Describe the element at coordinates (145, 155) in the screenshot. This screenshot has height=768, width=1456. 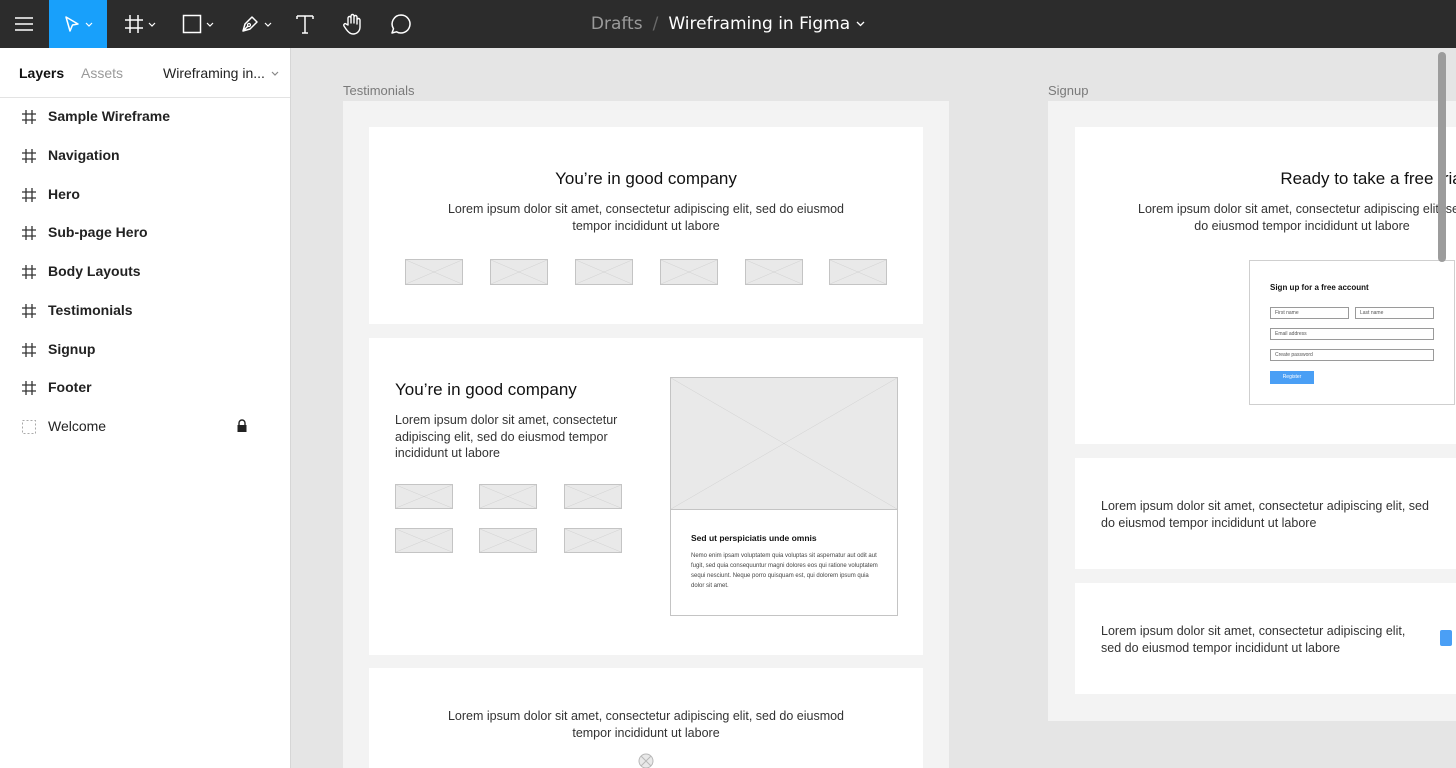
I see `layer-item-navigation: Navigation` at that location.